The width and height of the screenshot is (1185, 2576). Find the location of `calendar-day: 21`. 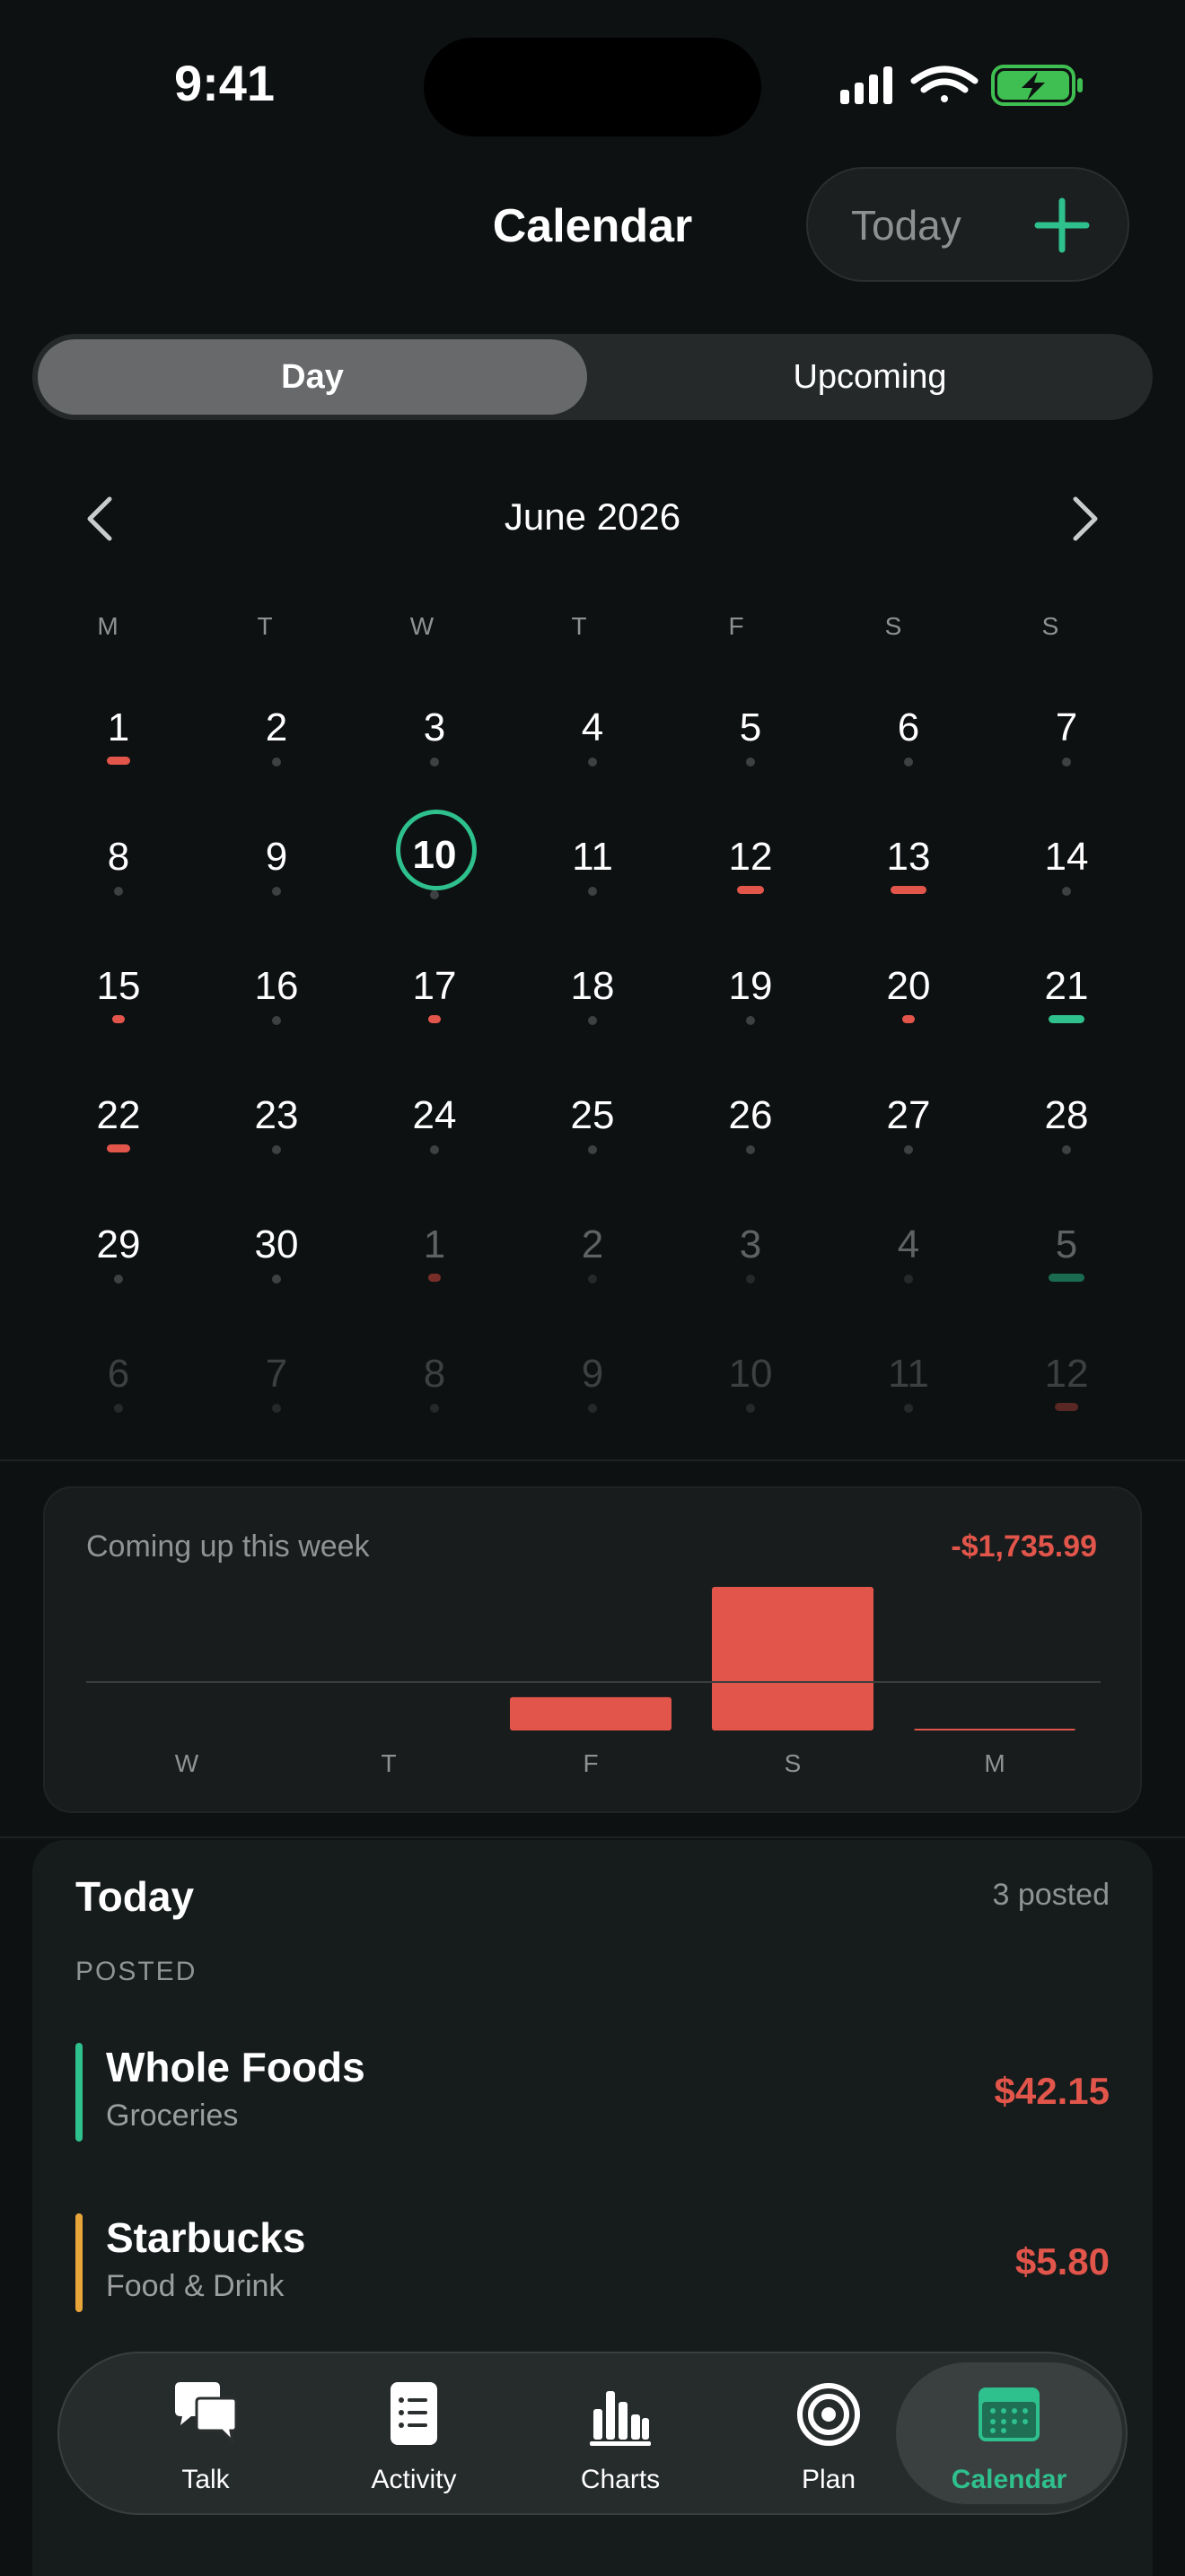

calendar-day: 21 is located at coordinates (1067, 1013).